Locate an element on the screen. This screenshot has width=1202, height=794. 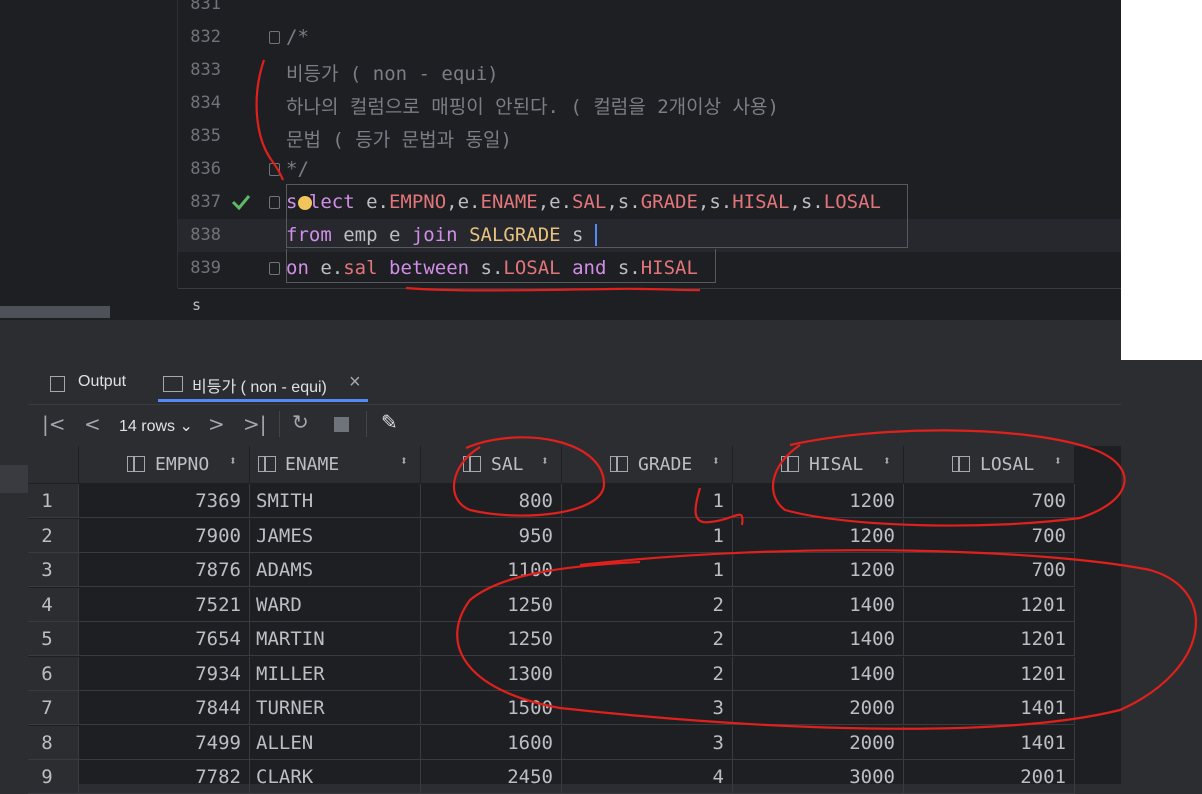
annotation-circle-grade is located at coordinates (719, 506).